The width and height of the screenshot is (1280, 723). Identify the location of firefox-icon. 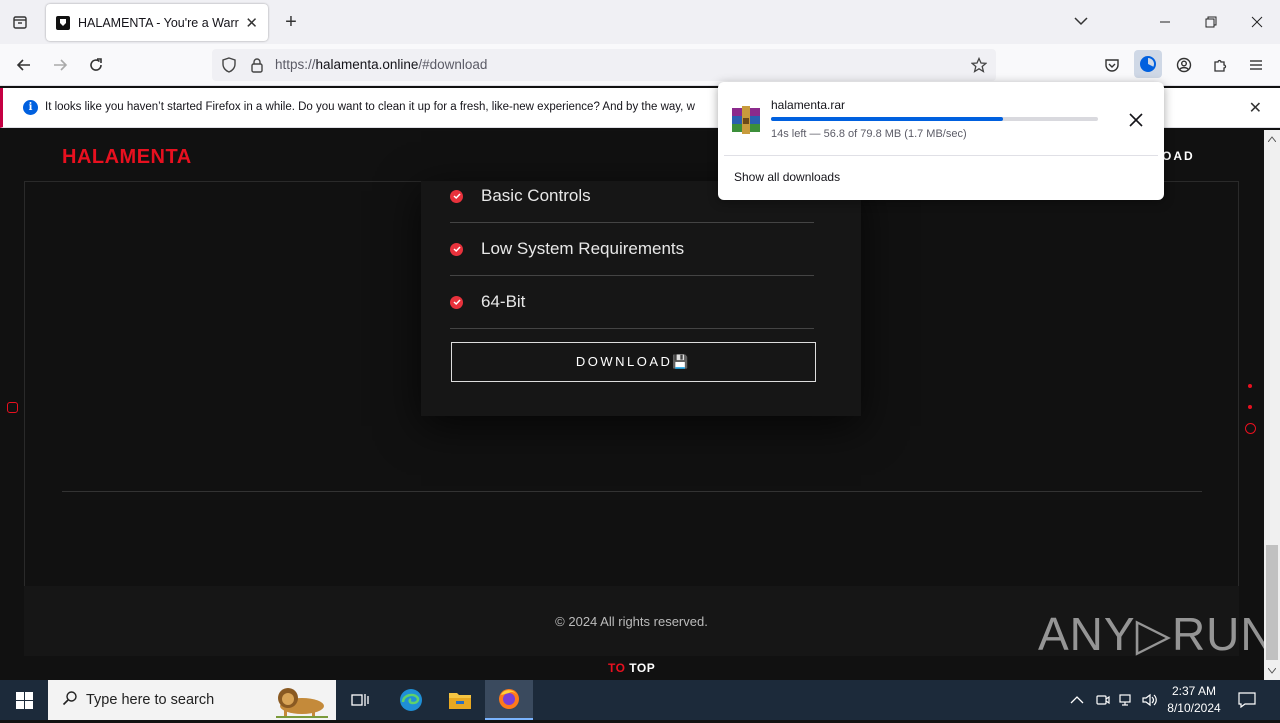
(509, 700).